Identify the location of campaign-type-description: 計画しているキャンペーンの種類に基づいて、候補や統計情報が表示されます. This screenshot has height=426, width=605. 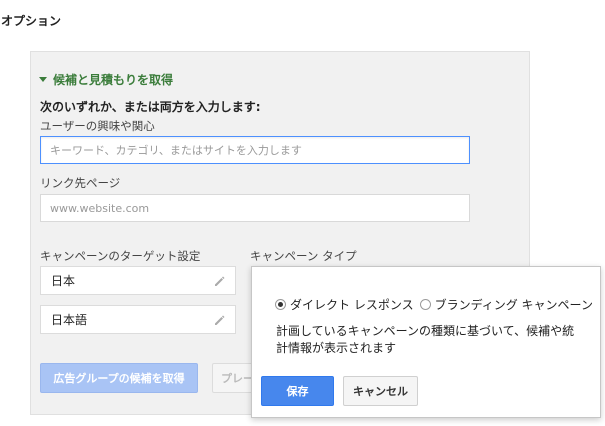
(425, 339).